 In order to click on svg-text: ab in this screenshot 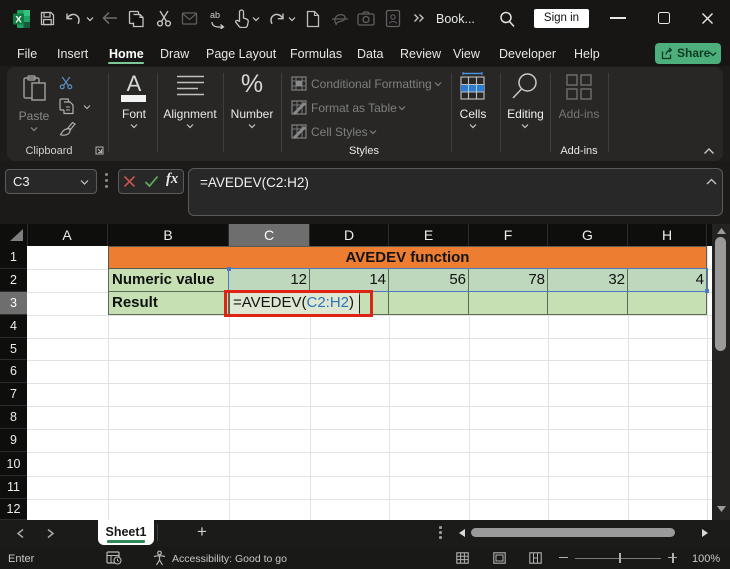, I will do `click(215, 15)`.